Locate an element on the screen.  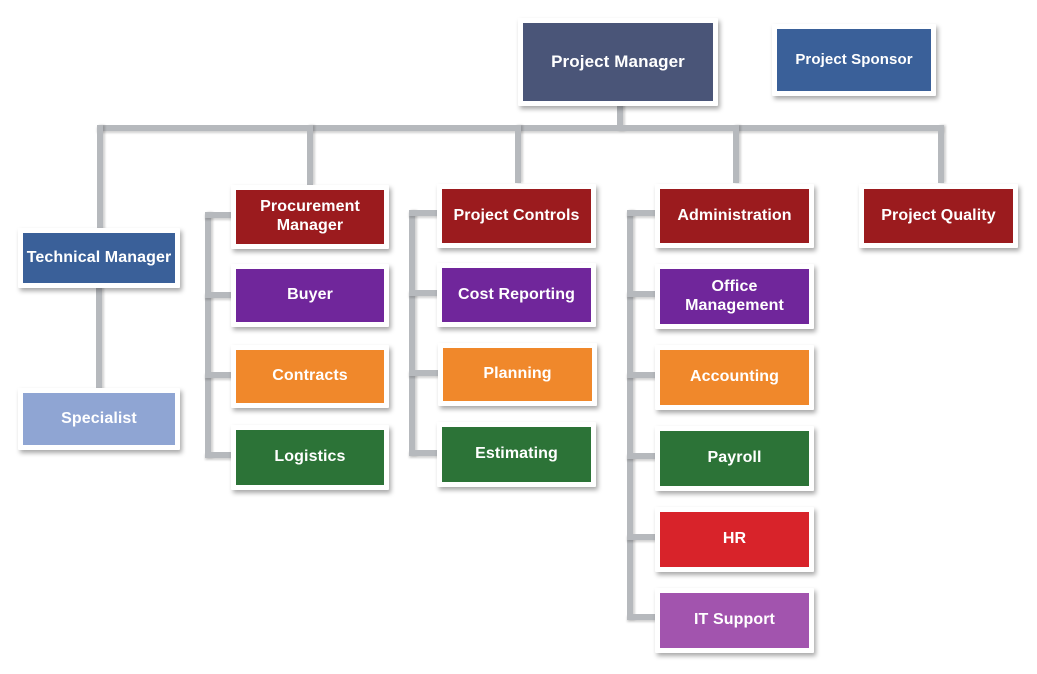
connector-stub-it-support is located at coordinates (642, 537).